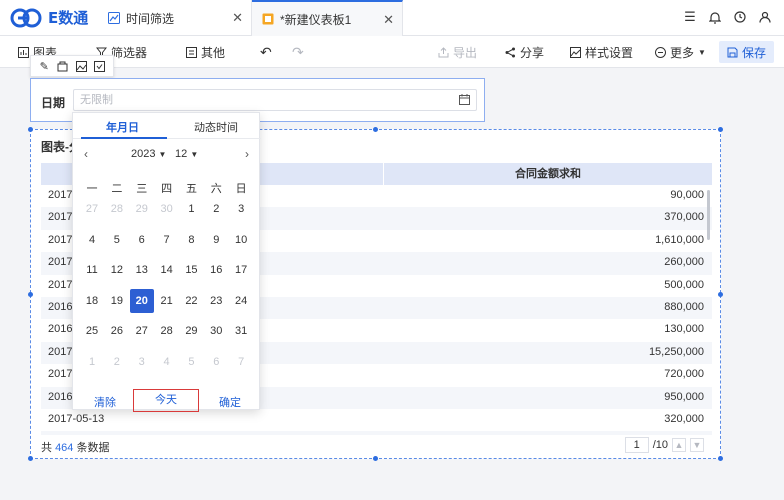 The height and width of the screenshot is (500, 784). I want to click on day-cell: 14, so click(167, 270).